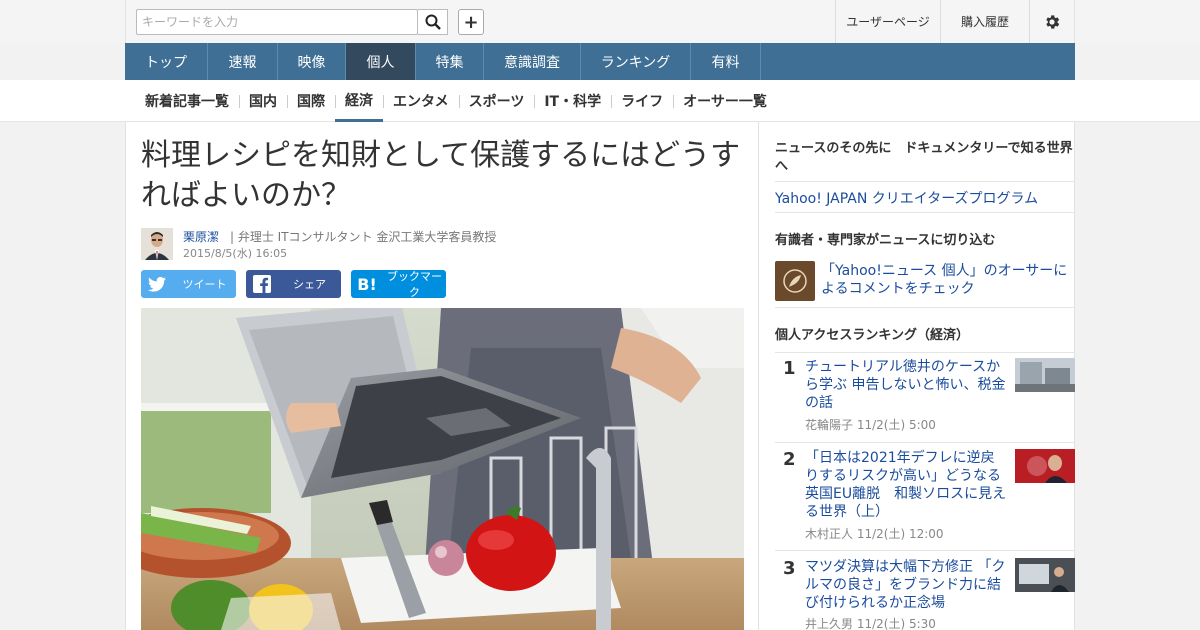  I want to click on creators-program-link: Yahoo! JAPAN クリエイターズプログラム, so click(906, 198).